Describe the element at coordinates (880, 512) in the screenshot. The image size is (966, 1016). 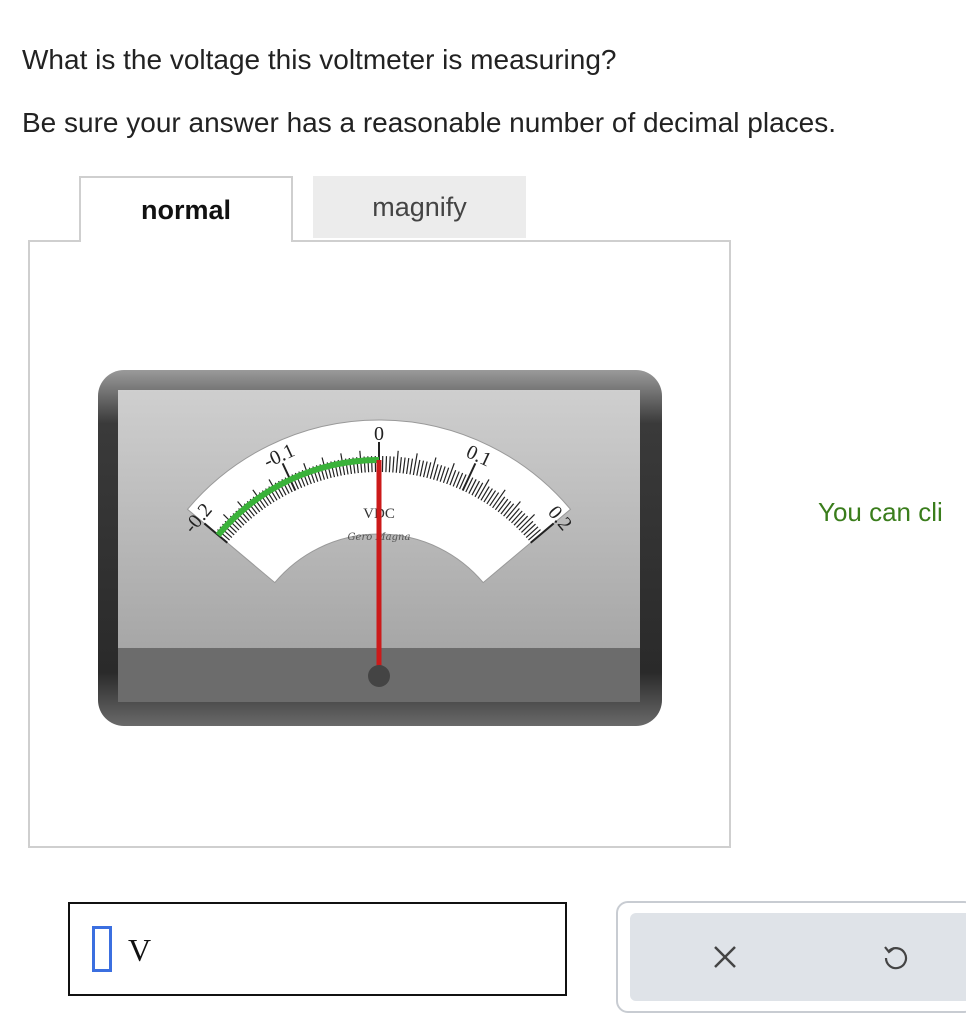
I see `hint-text: You can cli` at that location.